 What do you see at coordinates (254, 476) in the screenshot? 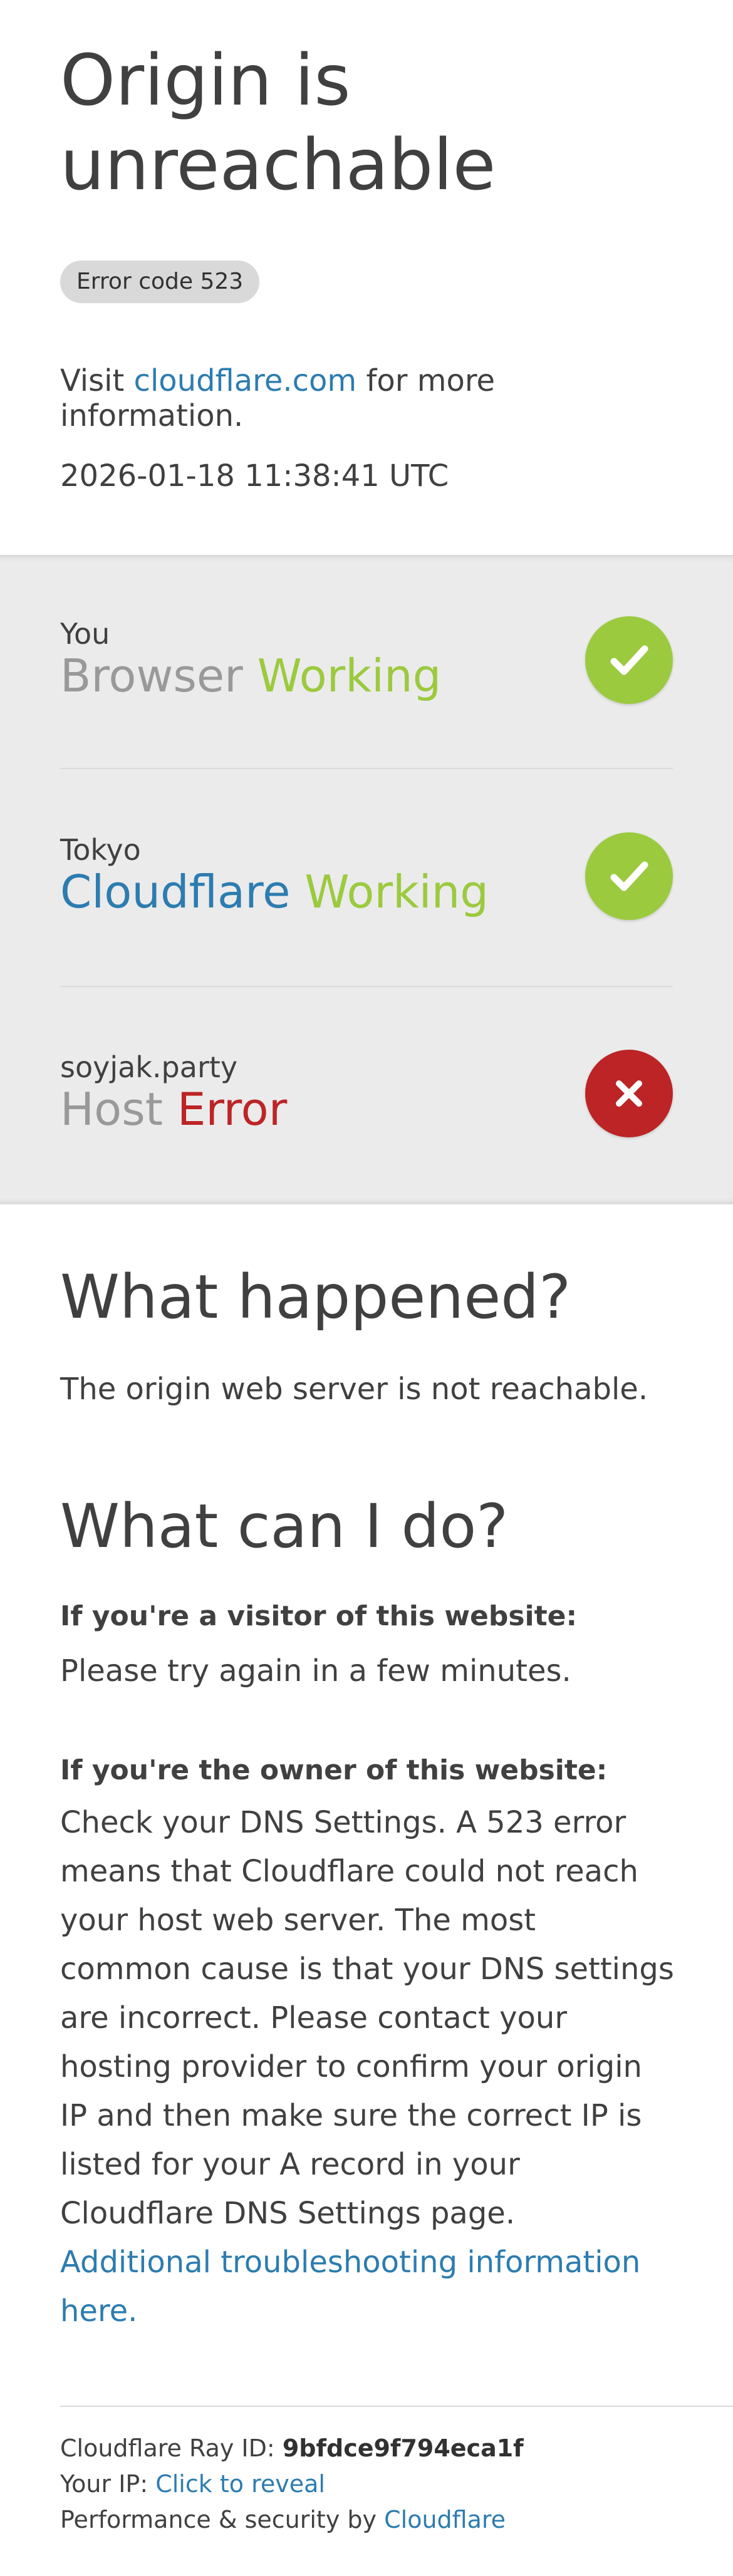
I see `timestamp: 2026-01-18 11:38:41 UTC` at bounding box center [254, 476].